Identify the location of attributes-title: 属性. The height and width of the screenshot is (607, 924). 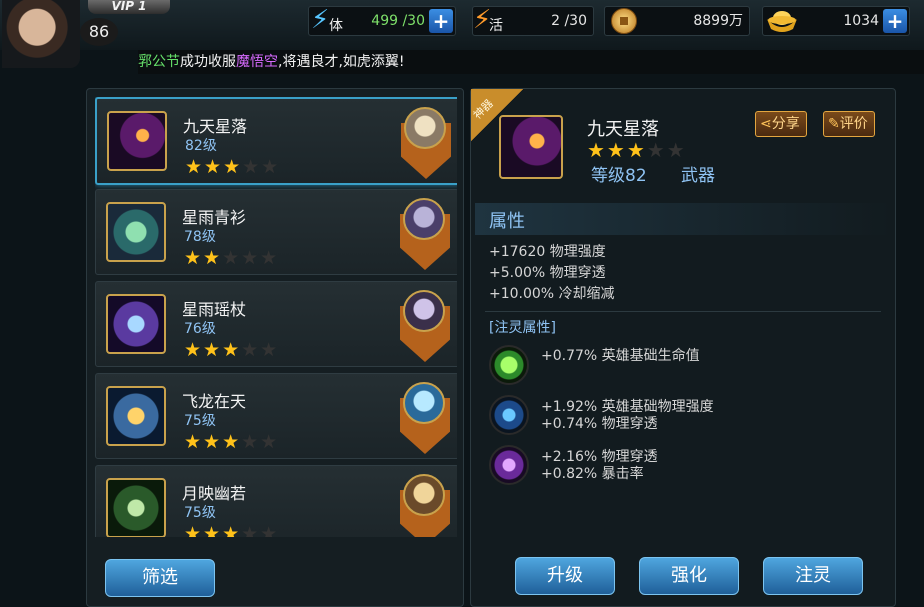
(507, 221).